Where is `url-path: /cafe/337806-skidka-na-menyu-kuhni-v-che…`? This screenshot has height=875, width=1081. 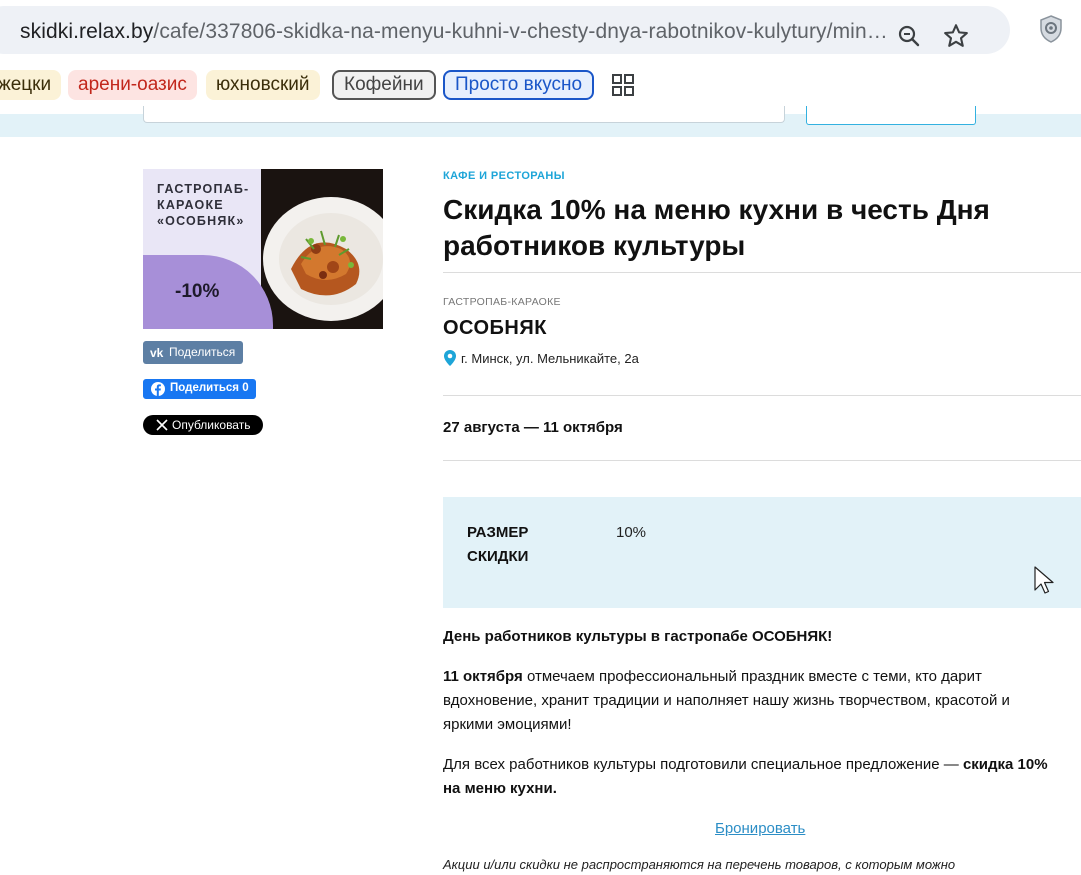
url-path: /cafe/337806-skidka-na-menyu-kuhni-v-che… is located at coordinates (520, 31).